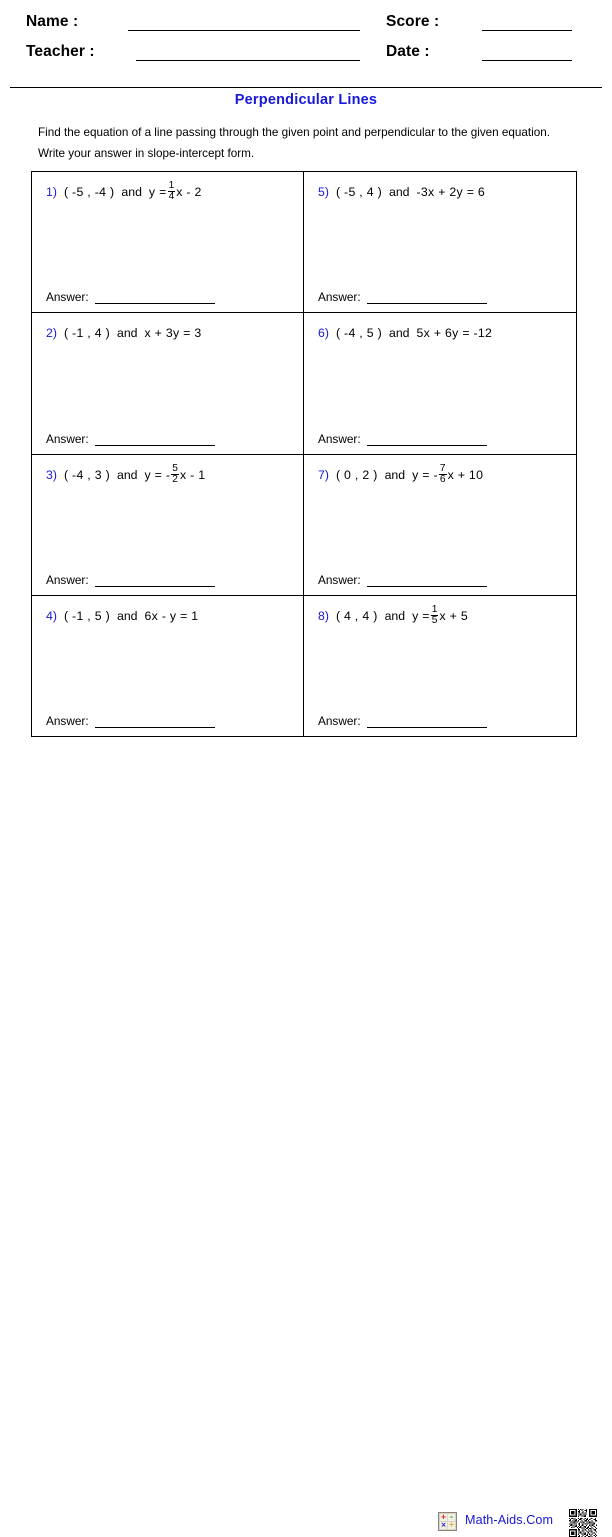 This screenshot has width=612, height=1537. I want to click on problem-equation-suffix: x + 5, so click(453, 615).